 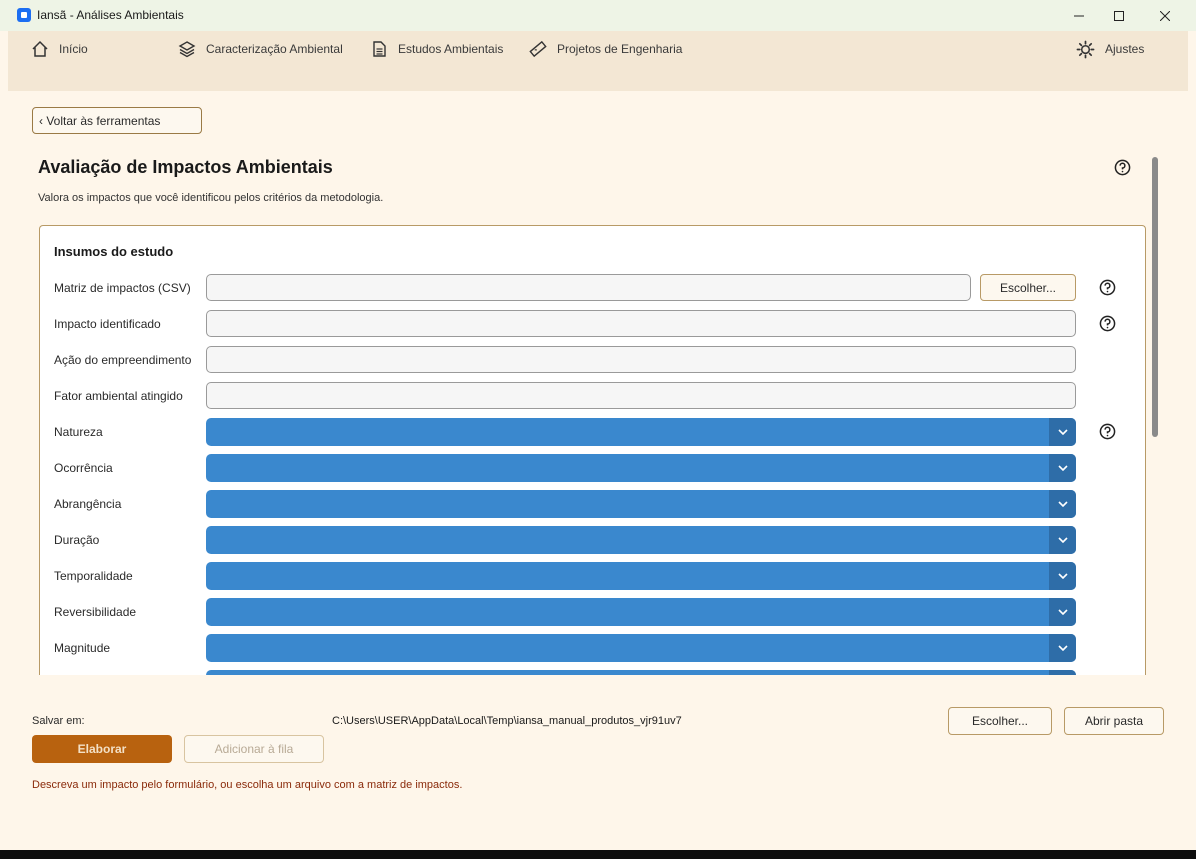 I want to click on temporalidade-label: Temporalidade, so click(x=93, y=576).